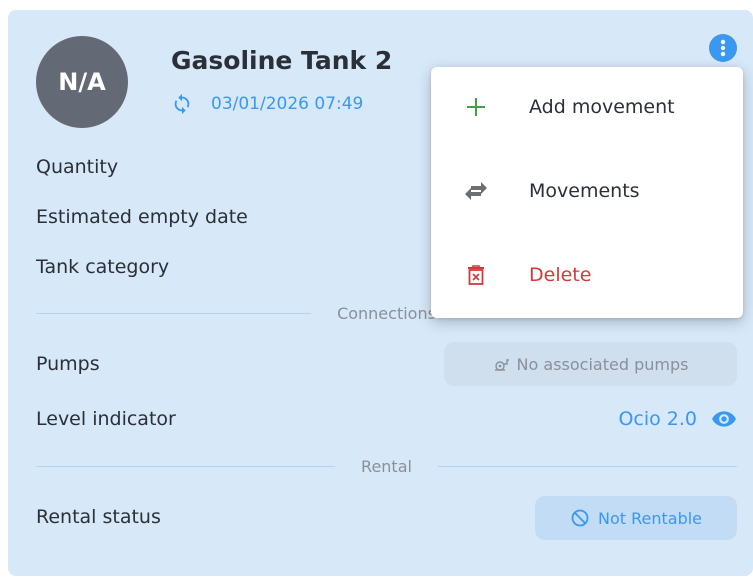  What do you see at coordinates (502, 364) in the screenshot?
I see `pump-icon` at bounding box center [502, 364].